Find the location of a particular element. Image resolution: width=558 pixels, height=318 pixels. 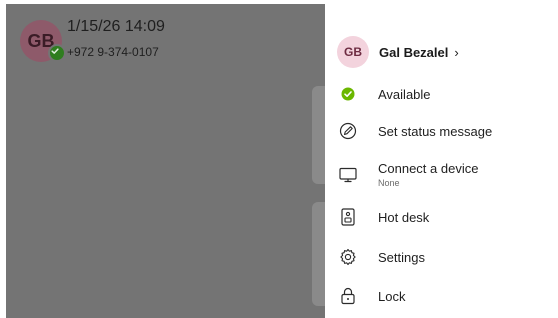

contact-presence-badge is located at coordinates (57, 53).